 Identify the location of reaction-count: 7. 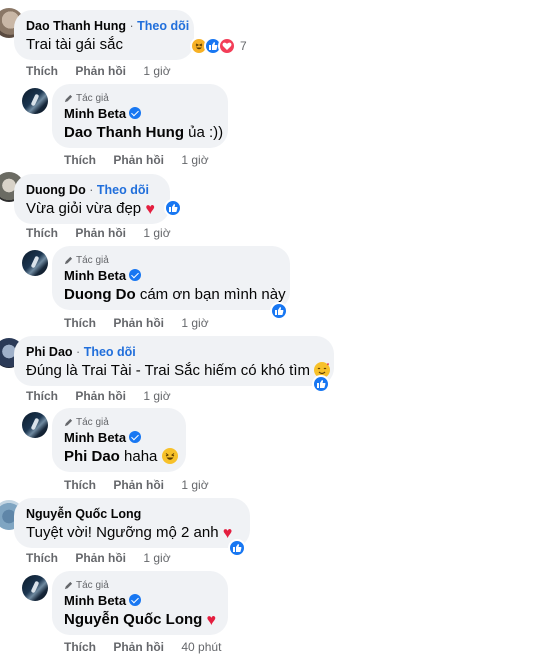
(243, 46).